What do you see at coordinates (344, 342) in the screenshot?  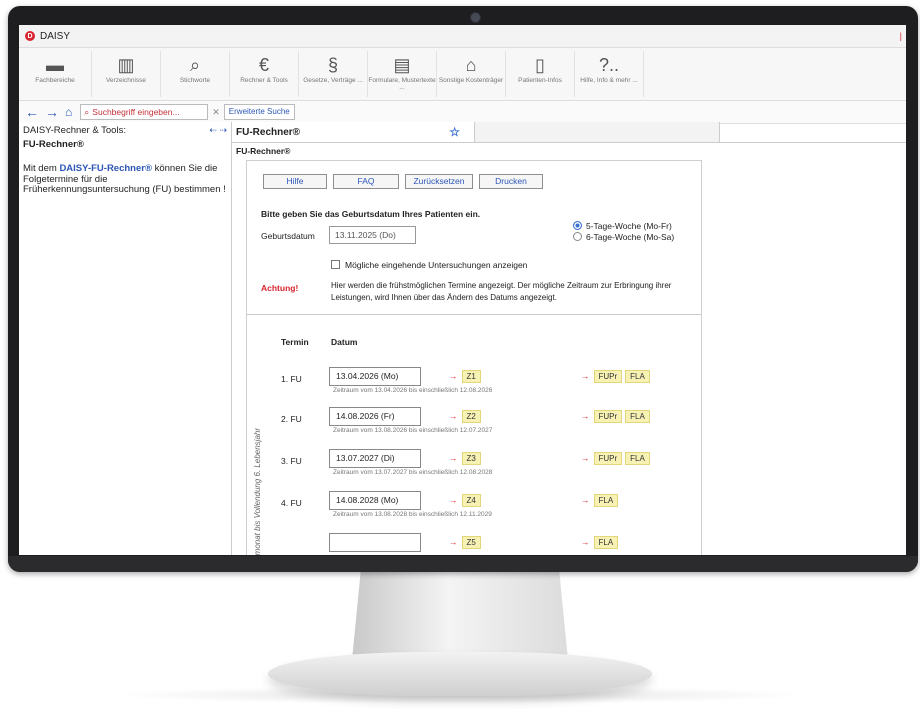 I see `column-header-datum: Datum` at bounding box center [344, 342].